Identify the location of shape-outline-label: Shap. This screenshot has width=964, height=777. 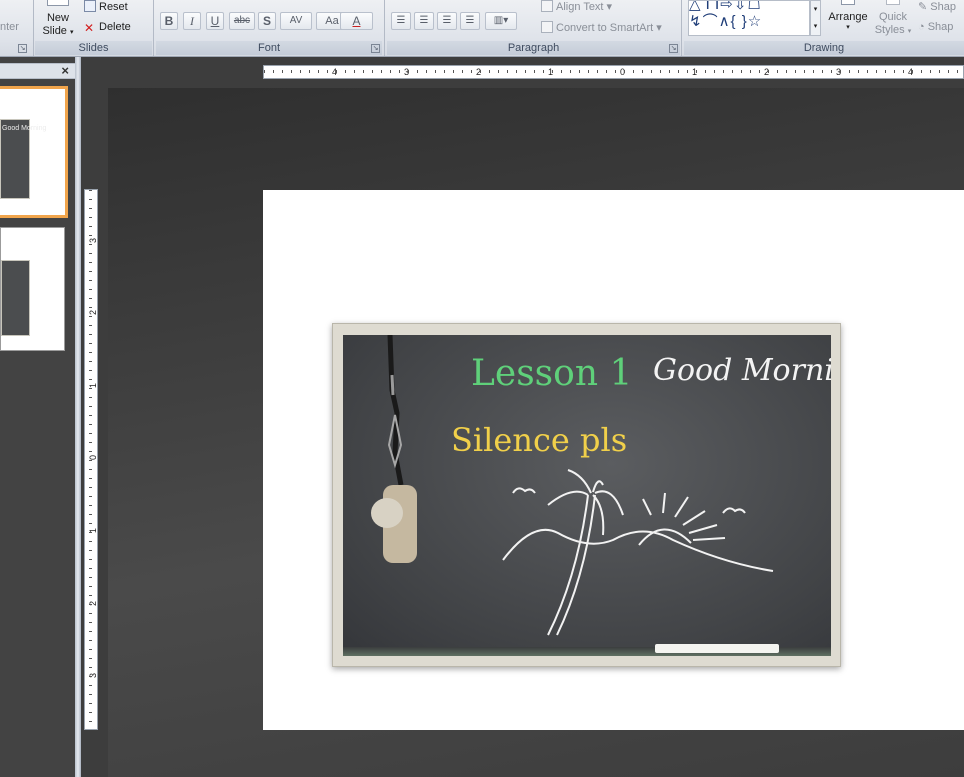
(940, 27).